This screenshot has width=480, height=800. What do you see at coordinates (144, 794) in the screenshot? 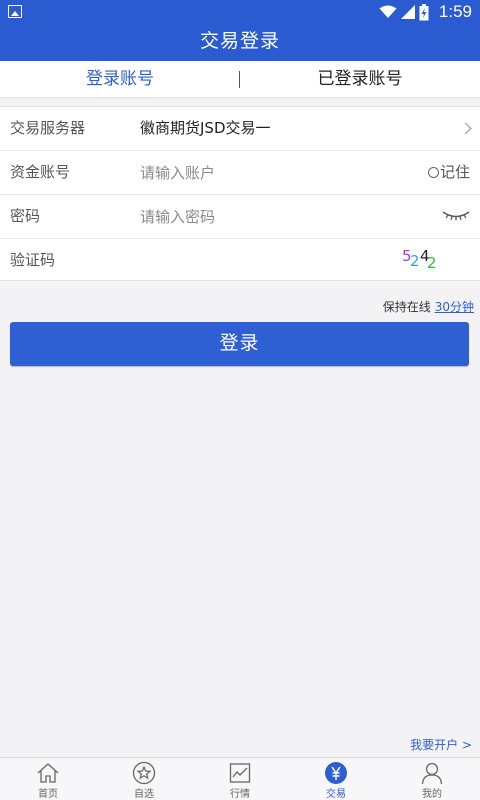
I see `nav-label-watchlist: 自选` at bounding box center [144, 794].